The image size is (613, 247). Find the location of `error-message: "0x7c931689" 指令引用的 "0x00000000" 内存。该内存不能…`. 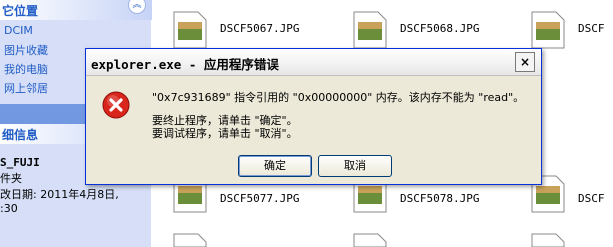

error-message: "0x7c931689" 指令引用的 "0x00000000" 内存。该内存不能… is located at coordinates (338, 97).